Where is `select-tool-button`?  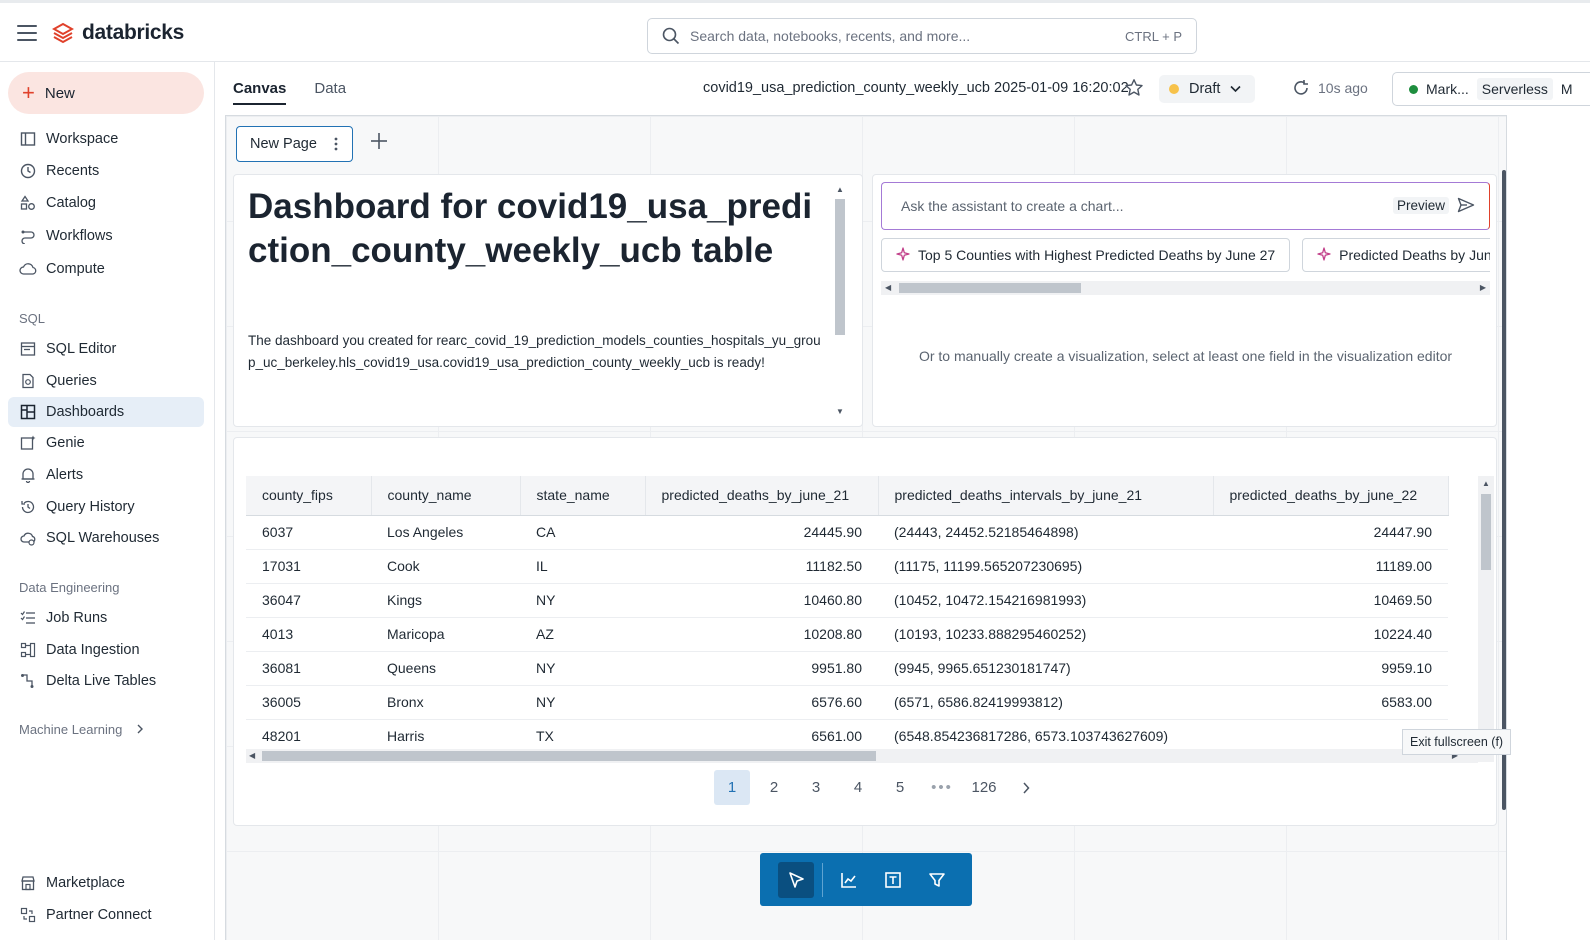
select-tool-button is located at coordinates (796, 879).